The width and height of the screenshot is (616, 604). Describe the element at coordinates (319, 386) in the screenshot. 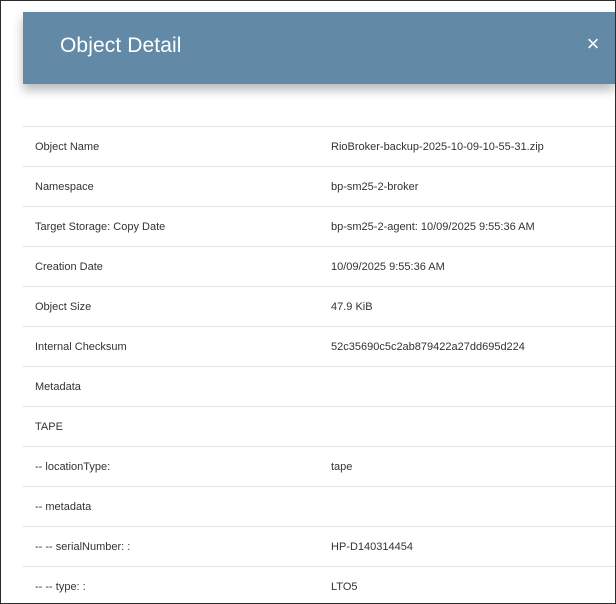

I see `table-row: Metadata` at that location.